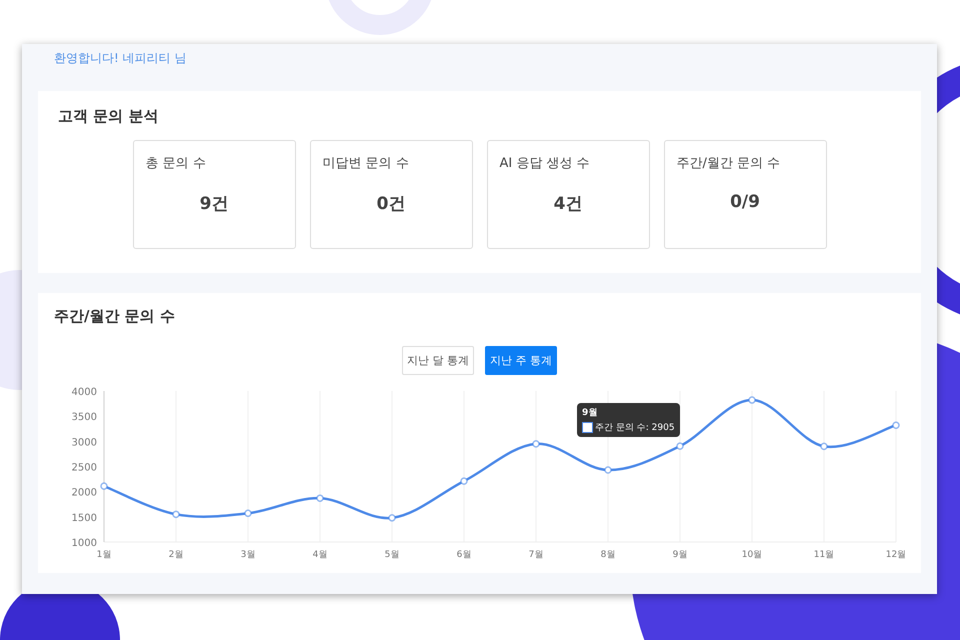  What do you see at coordinates (176, 555) in the screenshot?
I see `axis-tick-label: 2월` at bounding box center [176, 555].